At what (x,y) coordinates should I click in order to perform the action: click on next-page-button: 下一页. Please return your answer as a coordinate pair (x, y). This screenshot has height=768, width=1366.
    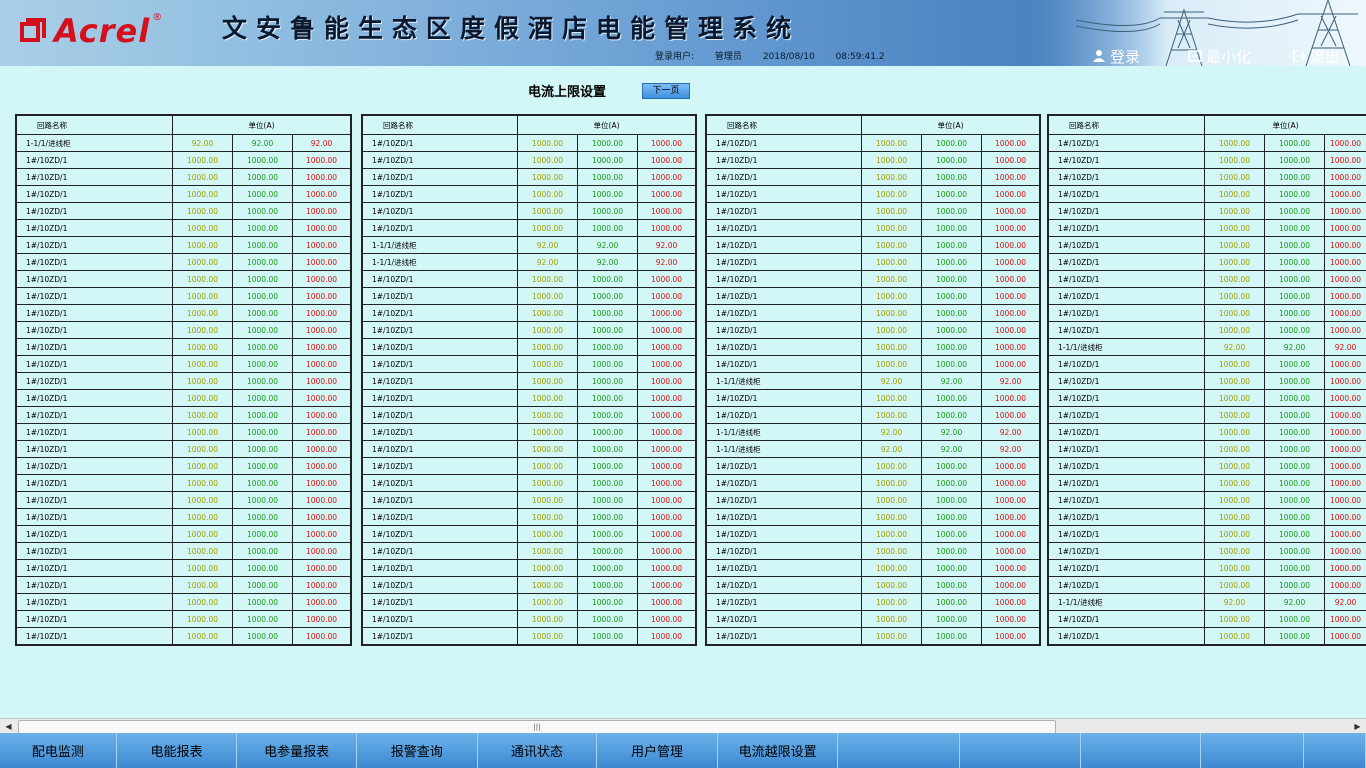
    Looking at the image, I should click on (666, 91).